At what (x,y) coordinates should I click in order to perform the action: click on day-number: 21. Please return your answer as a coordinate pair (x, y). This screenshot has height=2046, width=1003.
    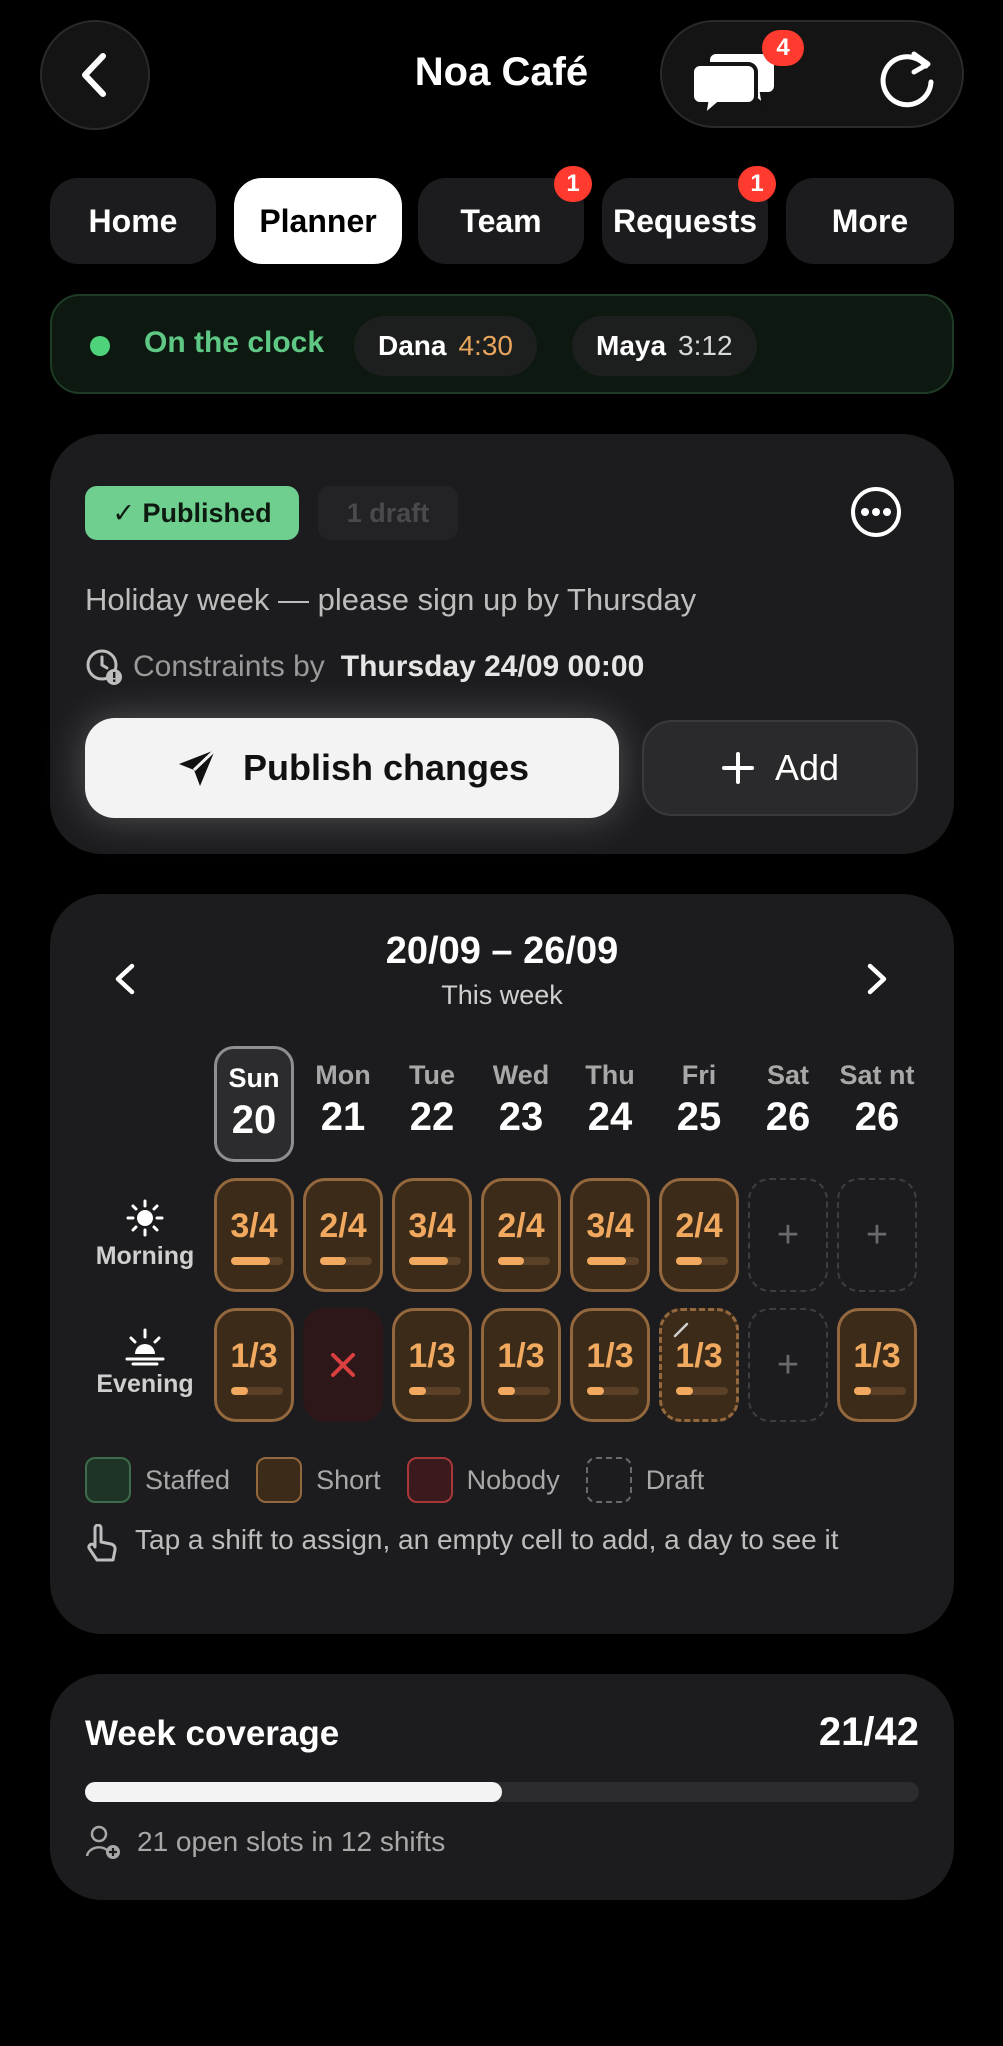
    Looking at the image, I should click on (343, 1117).